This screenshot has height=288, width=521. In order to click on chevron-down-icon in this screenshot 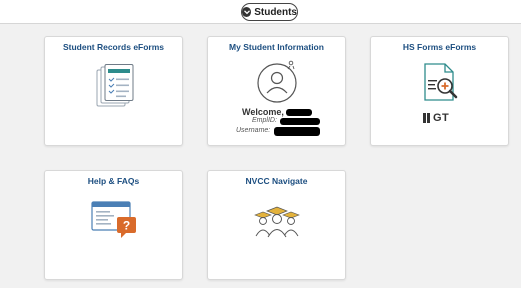, I will do `click(247, 12)`.